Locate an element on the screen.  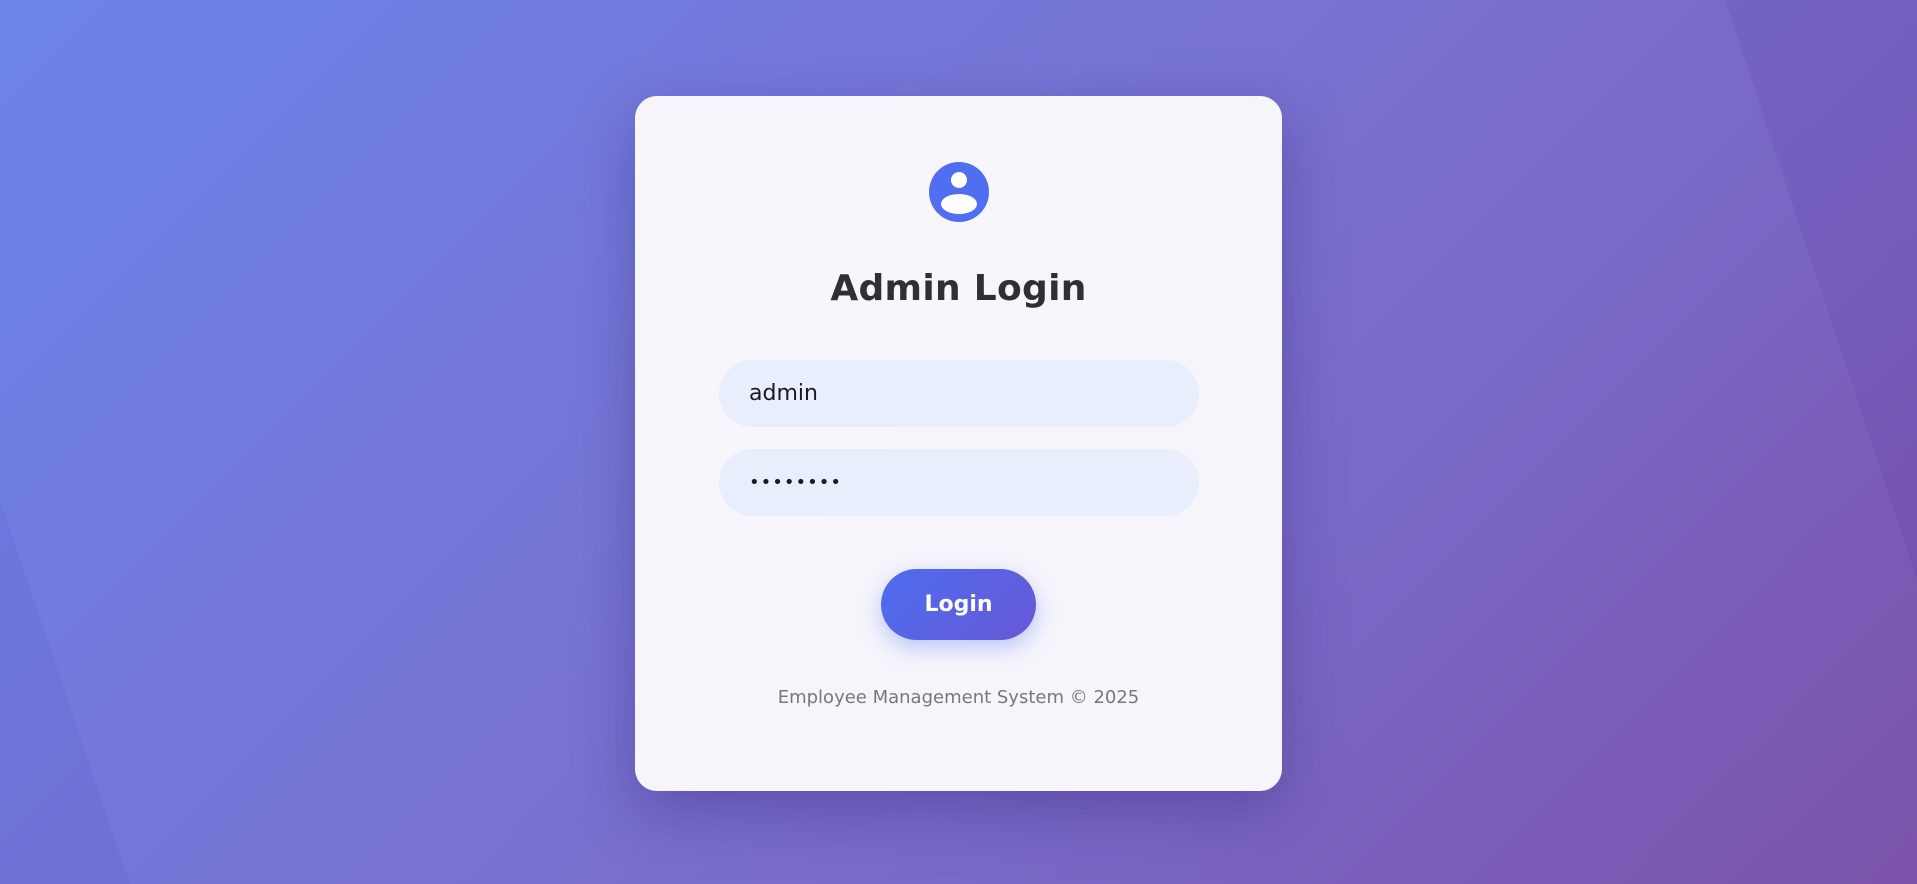
user-circle-icon is located at coordinates (959, 192).